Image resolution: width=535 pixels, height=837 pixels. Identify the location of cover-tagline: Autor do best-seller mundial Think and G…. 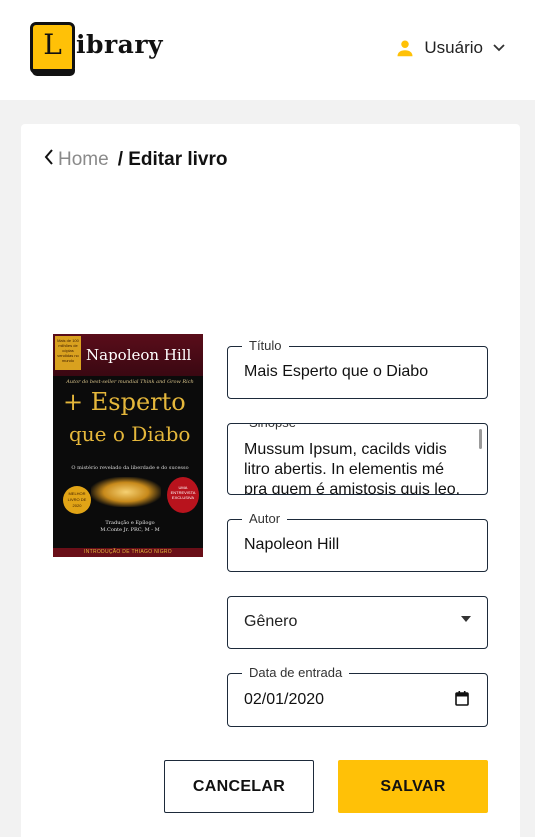
(130, 382).